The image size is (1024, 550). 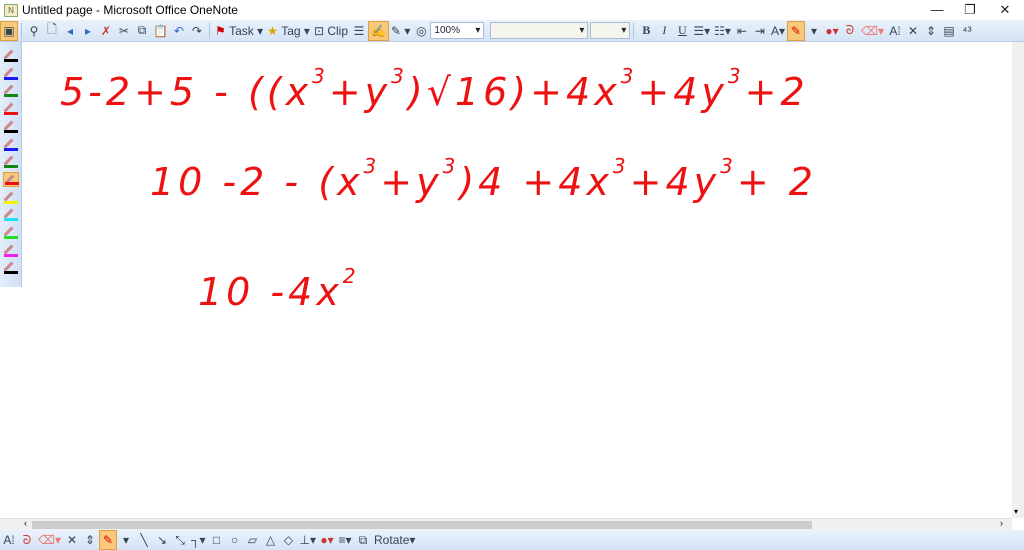 What do you see at coordinates (88, 31) in the screenshot?
I see `forward-button: ▸` at bounding box center [88, 31].